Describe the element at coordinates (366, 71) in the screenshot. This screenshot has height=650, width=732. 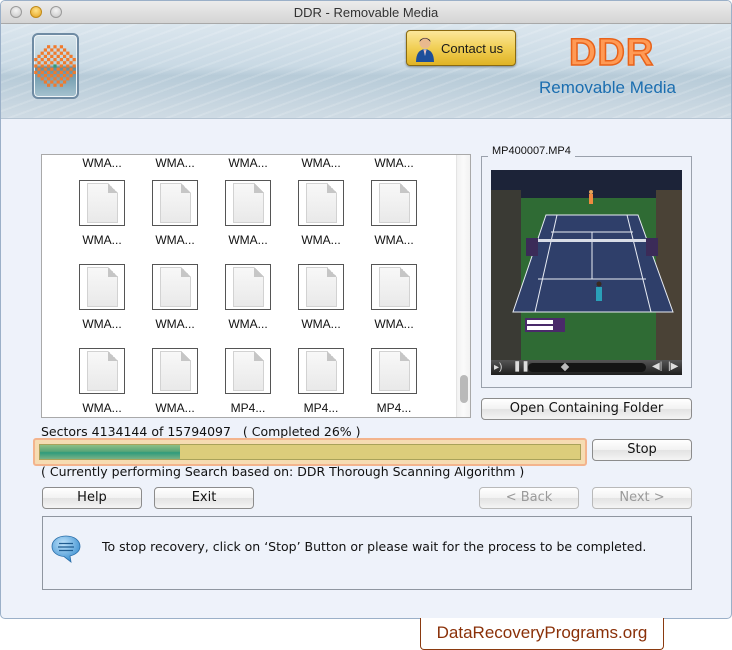
I see `header-banner: Contact us DDR Removable Media` at that location.